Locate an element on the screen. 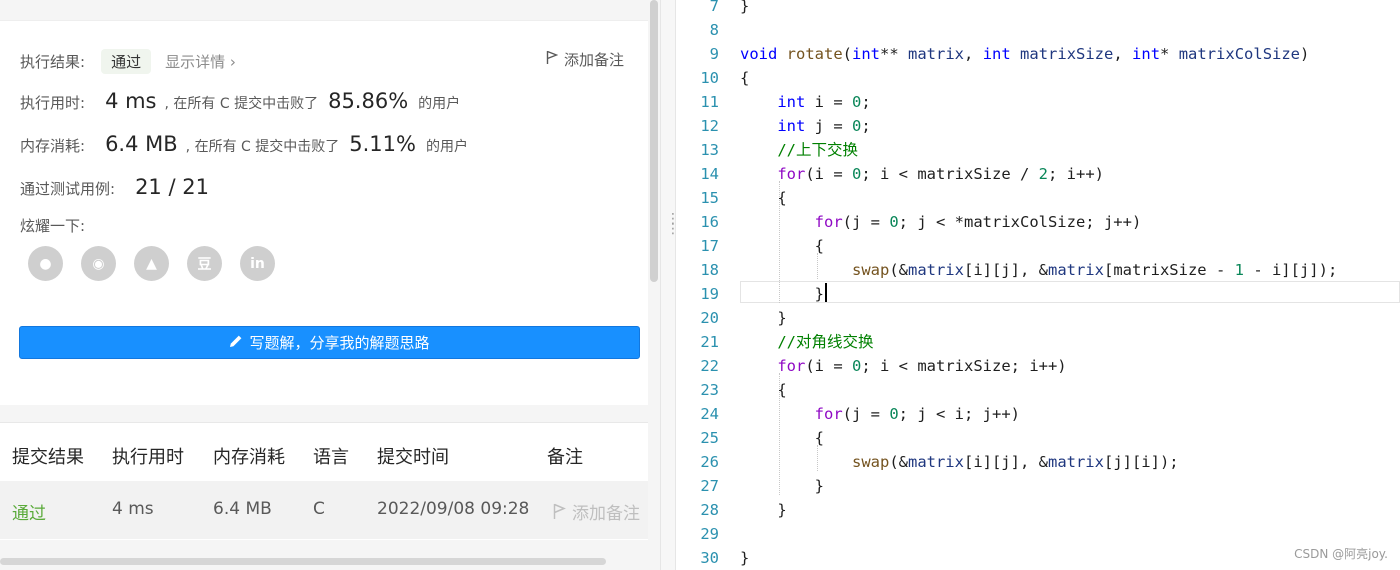 This screenshot has height=570, width=1400. code-text: for(i = 0; i < matrixSize / 2; i++) is located at coordinates (922, 174).